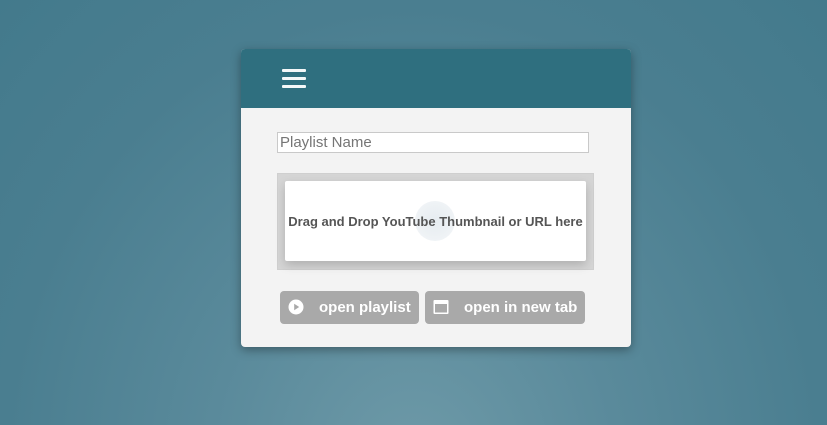 This screenshot has width=827, height=425. I want to click on hamburger-menu-icon, so click(294, 79).